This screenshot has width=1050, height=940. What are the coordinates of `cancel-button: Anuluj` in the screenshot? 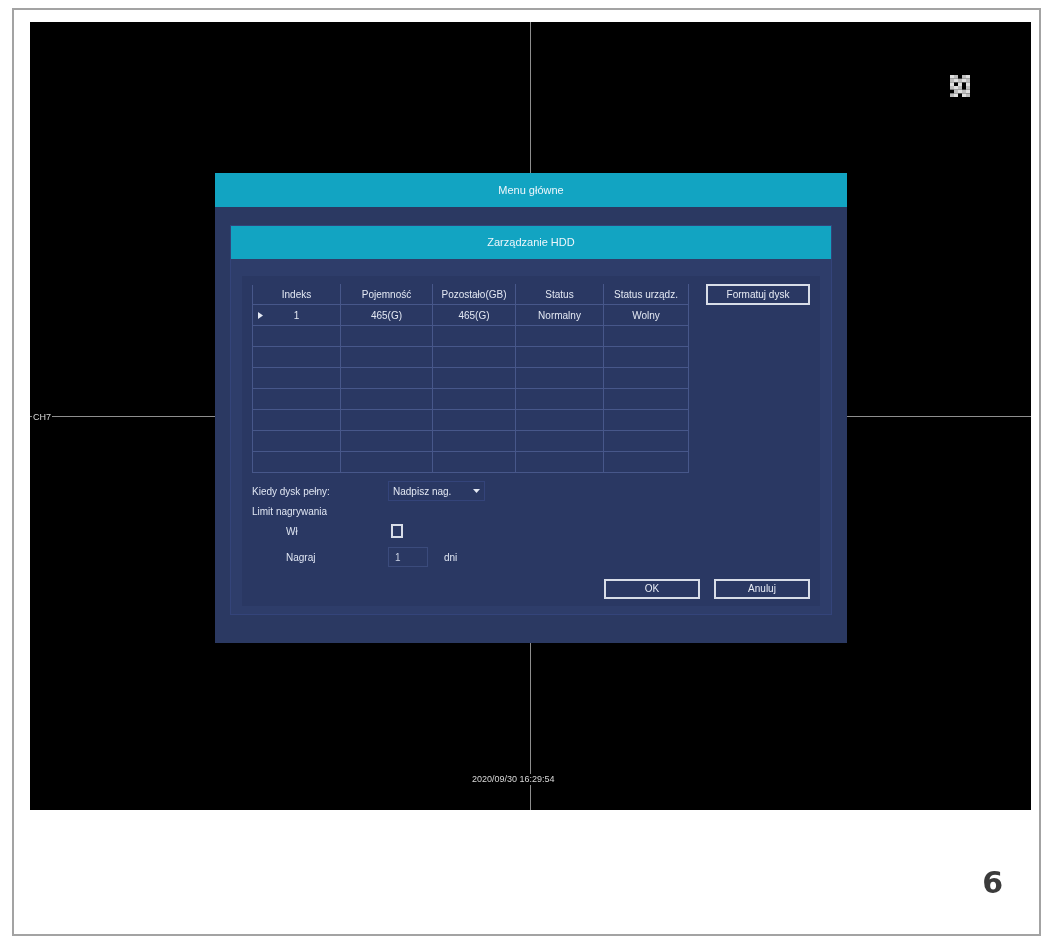 It's located at (762, 589).